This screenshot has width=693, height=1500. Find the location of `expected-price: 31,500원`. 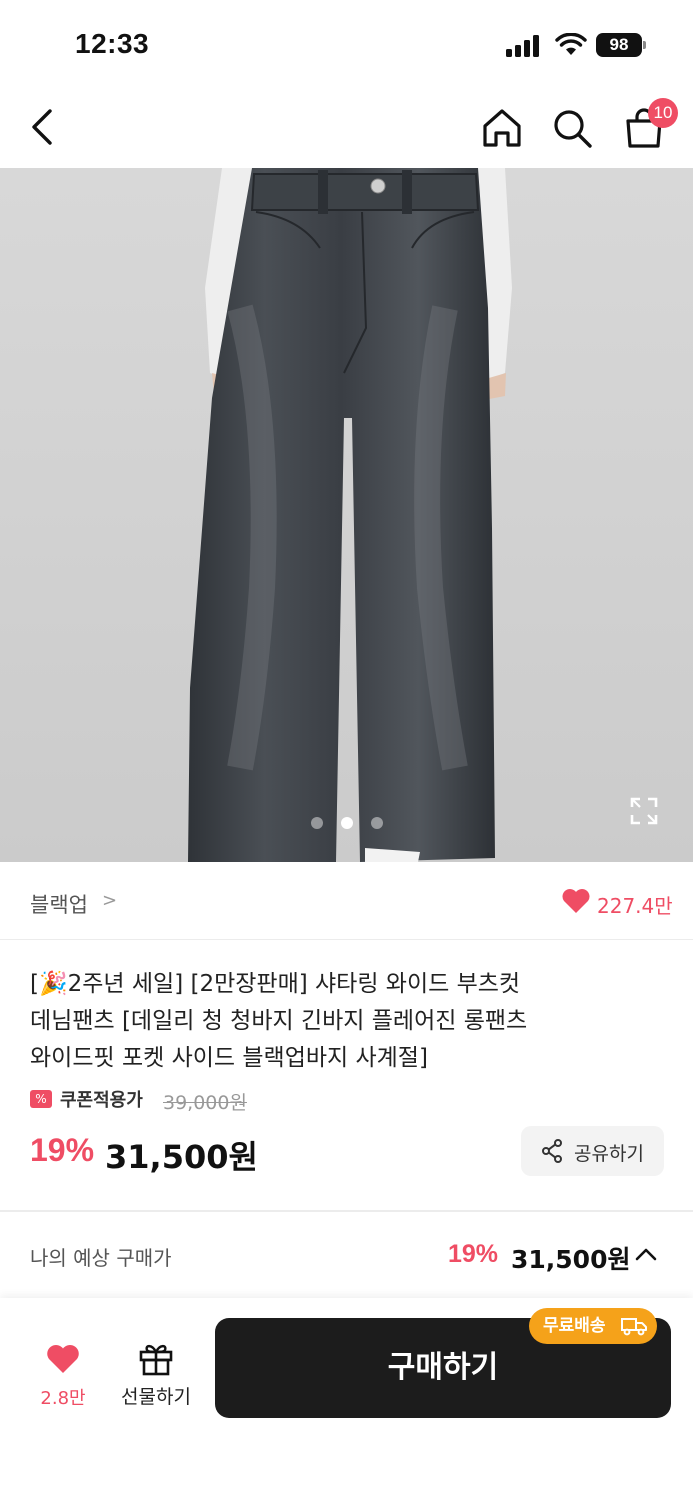

expected-price: 31,500원 is located at coordinates (571, 1259).